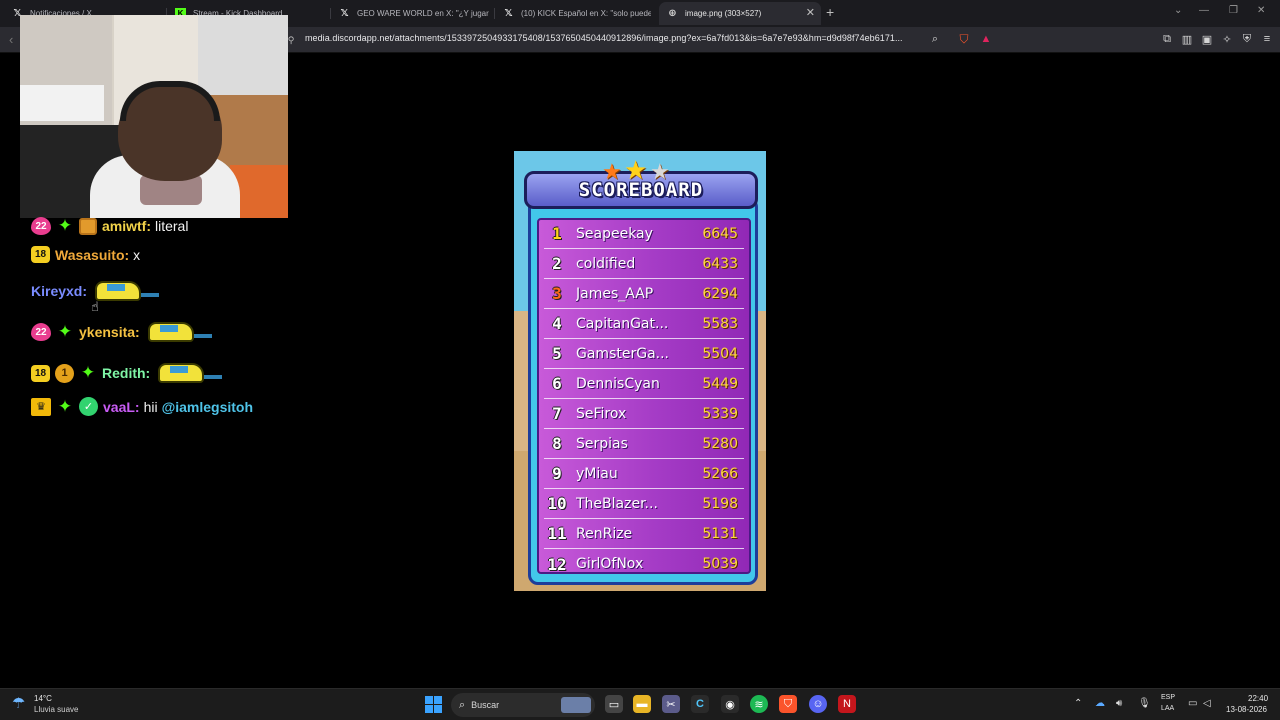 Image resolution: width=1280 pixels, height=720 pixels. Describe the element at coordinates (1233, 10) in the screenshot. I see `maximize-icon: ❐` at that location.